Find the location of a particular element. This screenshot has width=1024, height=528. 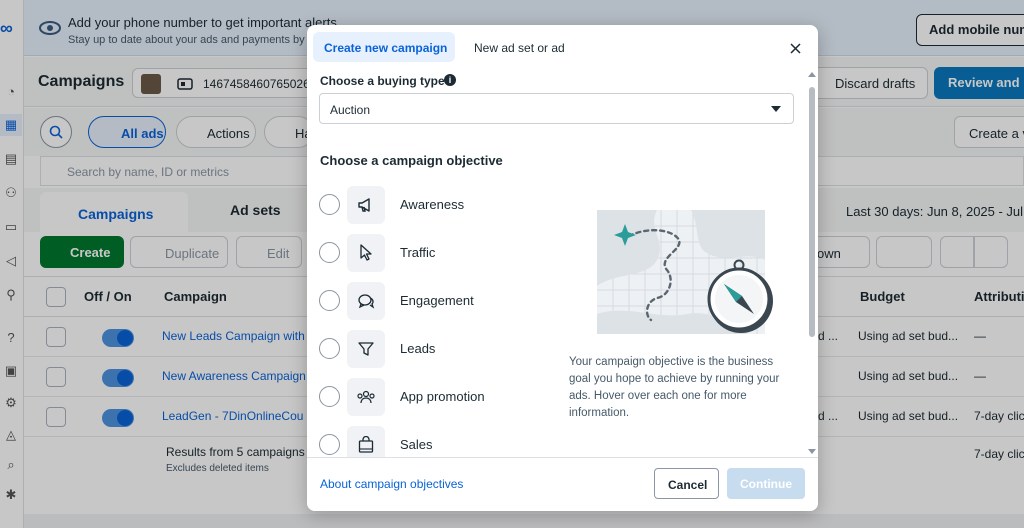

objective-label-app-promotion: App promotion is located at coordinates (442, 396).